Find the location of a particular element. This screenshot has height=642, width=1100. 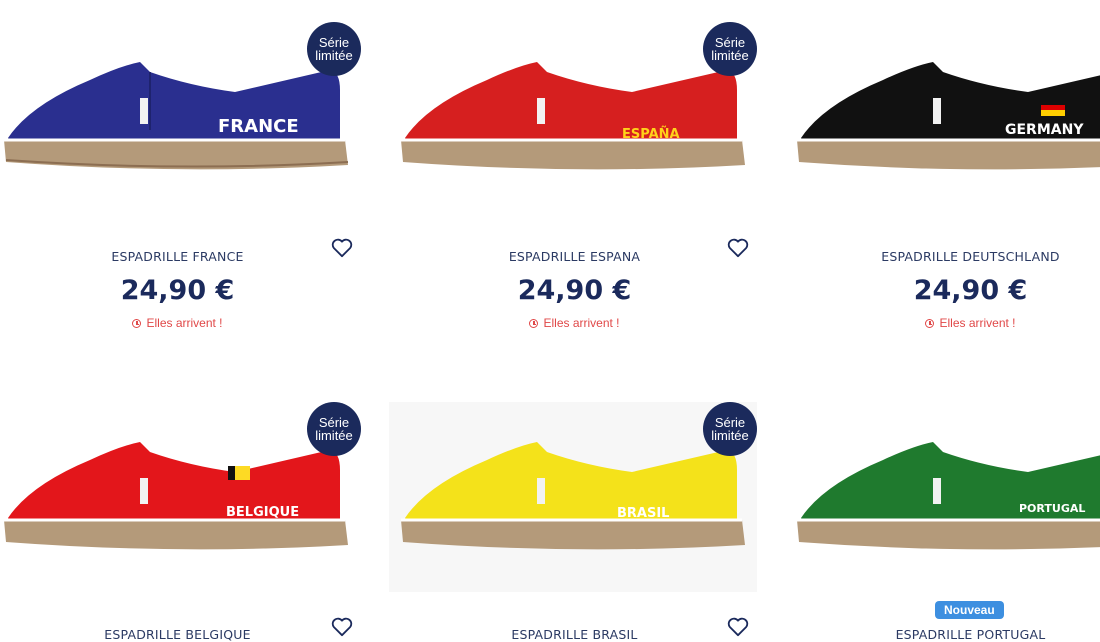

espadrille-image: PORTUGAL is located at coordinates (948, 496).